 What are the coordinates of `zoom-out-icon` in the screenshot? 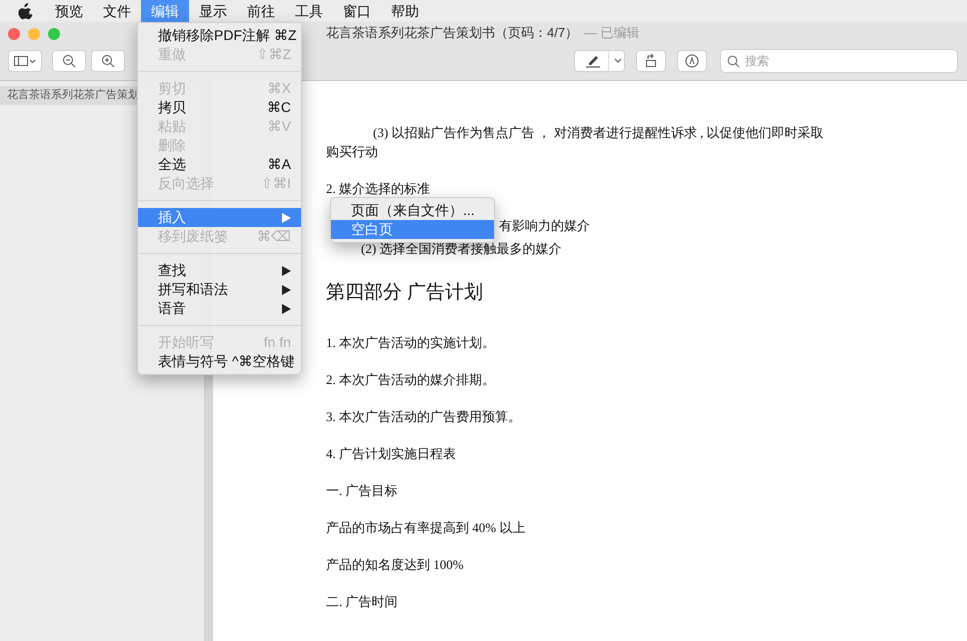 It's located at (69, 61).